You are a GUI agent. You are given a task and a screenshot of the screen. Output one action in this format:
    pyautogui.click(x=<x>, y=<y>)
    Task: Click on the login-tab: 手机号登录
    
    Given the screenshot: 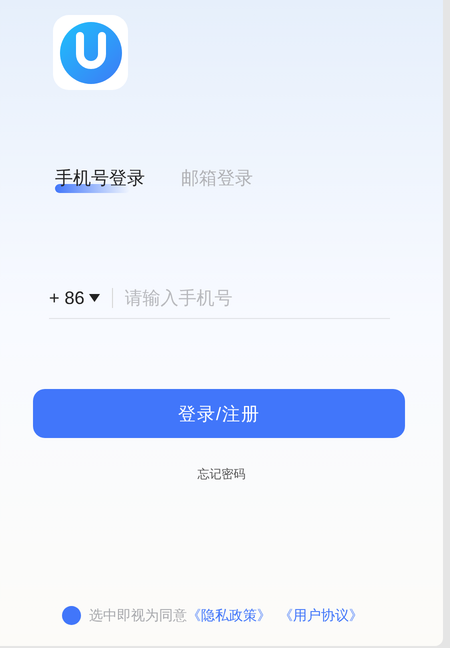 What is the action you would take?
    pyautogui.click(x=100, y=178)
    